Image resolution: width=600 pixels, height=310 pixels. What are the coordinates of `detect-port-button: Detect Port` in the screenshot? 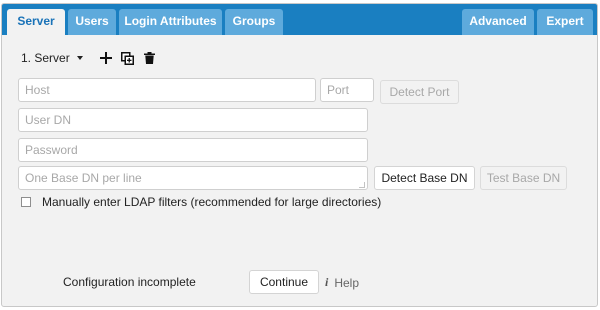 It's located at (419, 92).